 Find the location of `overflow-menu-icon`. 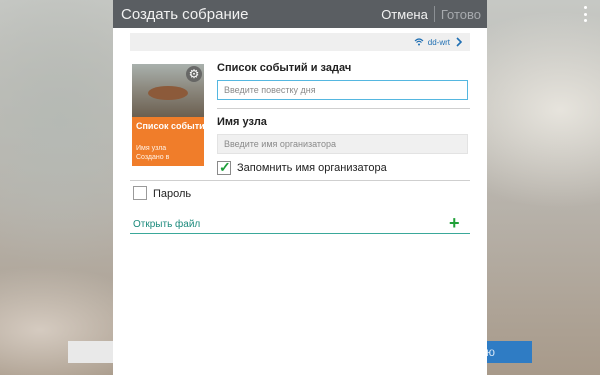

overflow-menu-icon is located at coordinates (585, 14).